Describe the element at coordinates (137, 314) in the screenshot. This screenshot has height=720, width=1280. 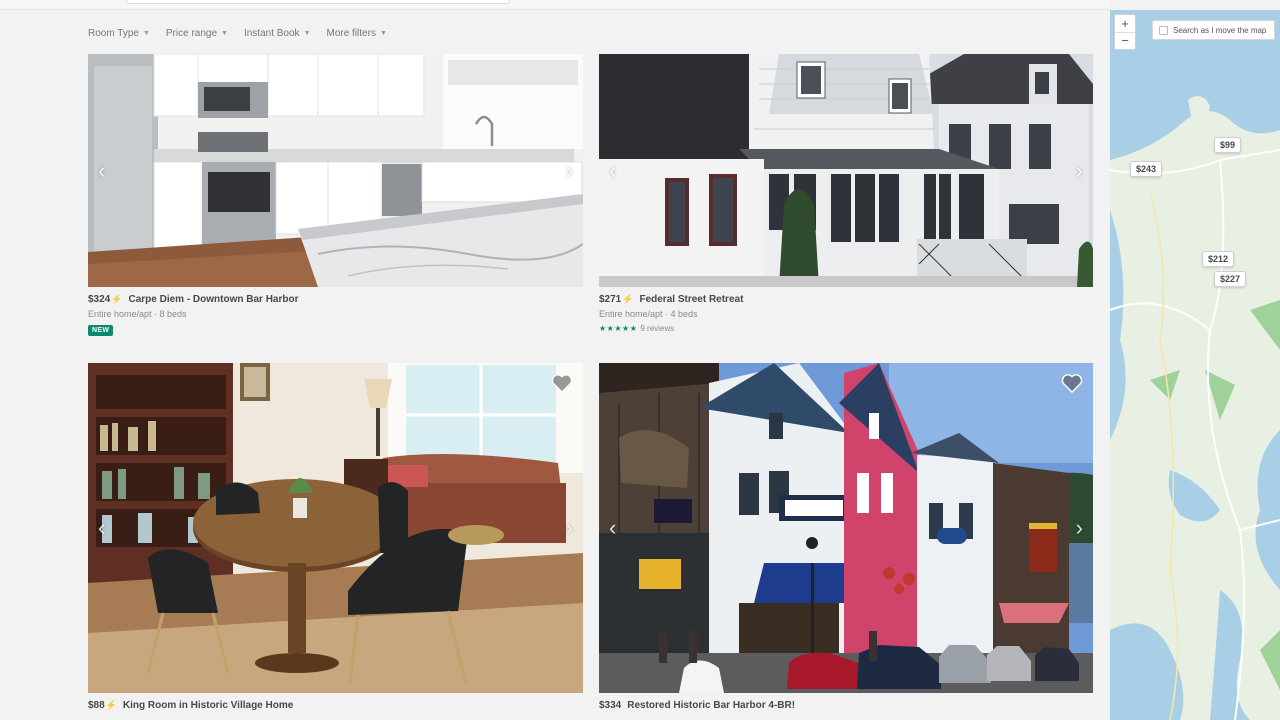
I see `listing-details: Entire home/apt · 8 beds` at that location.